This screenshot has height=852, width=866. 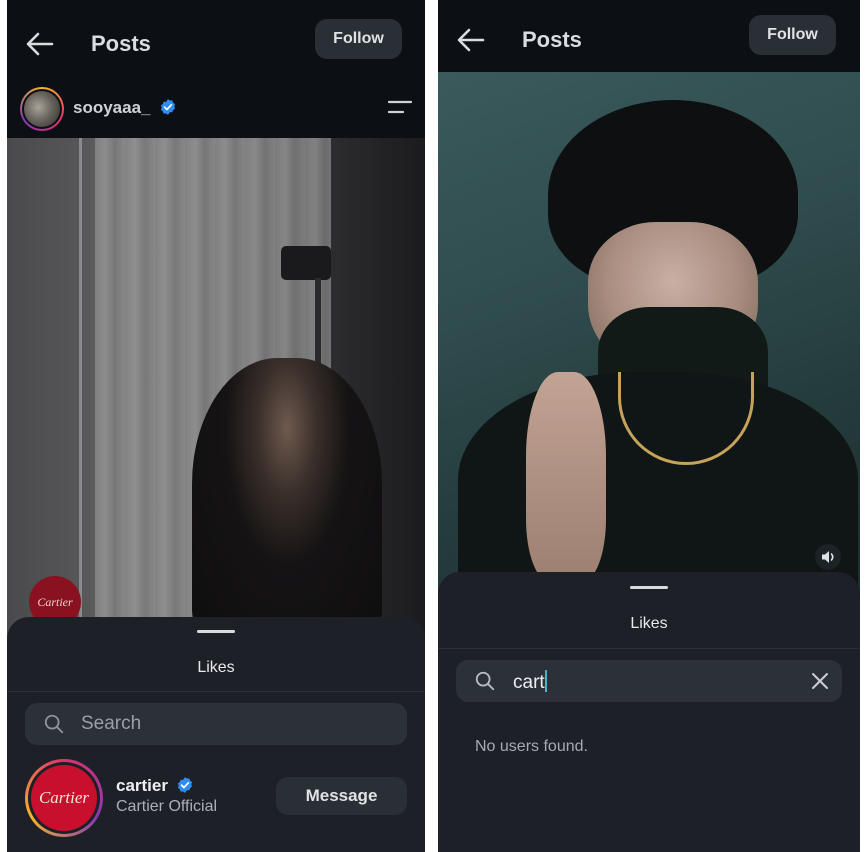 What do you see at coordinates (80, 388) in the screenshot?
I see `light-stand` at bounding box center [80, 388].